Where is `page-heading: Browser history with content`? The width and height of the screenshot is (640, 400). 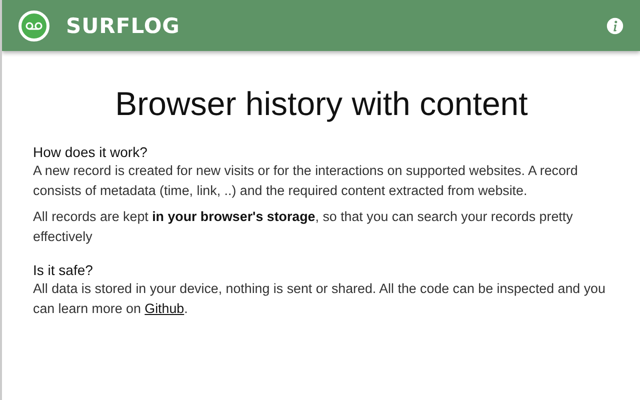
page-heading: Browser history with content is located at coordinates (321, 104).